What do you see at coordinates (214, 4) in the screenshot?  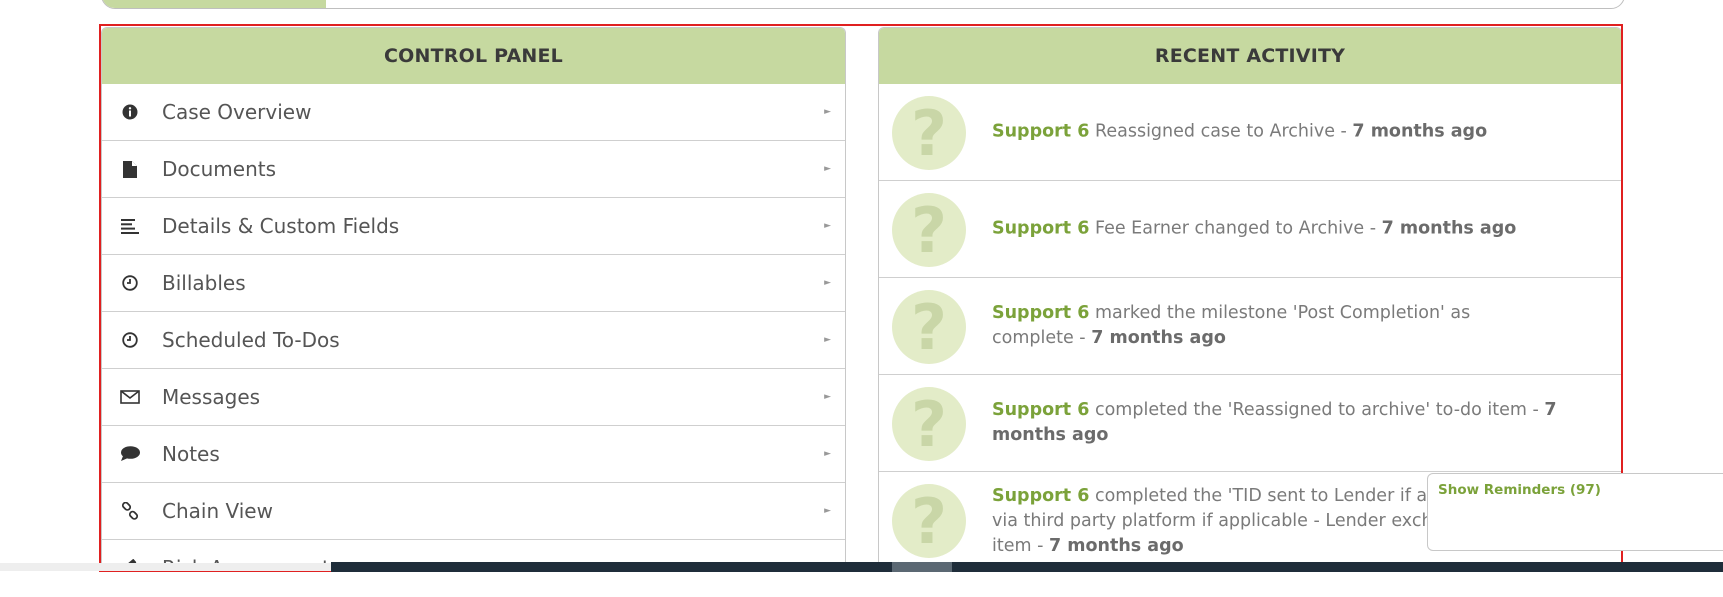 I see `active-tab` at bounding box center [214, 4].